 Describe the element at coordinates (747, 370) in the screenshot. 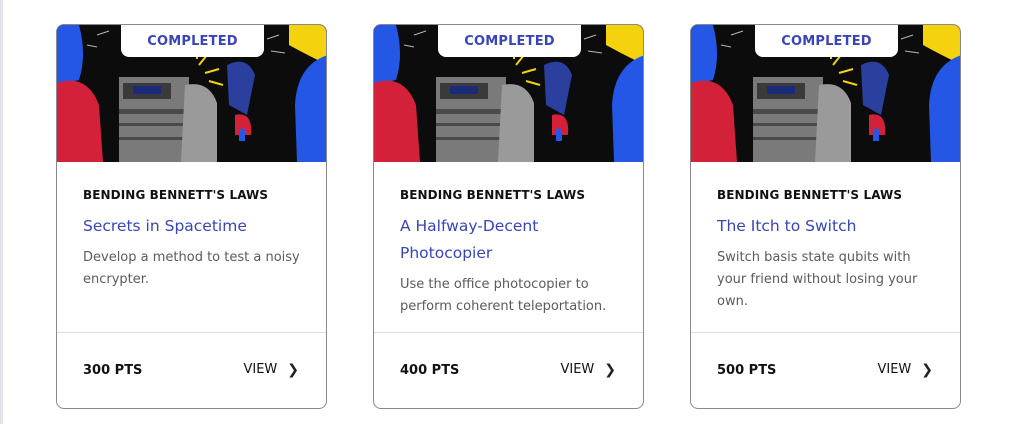

I see `points-label: 500 PTS` at that location.